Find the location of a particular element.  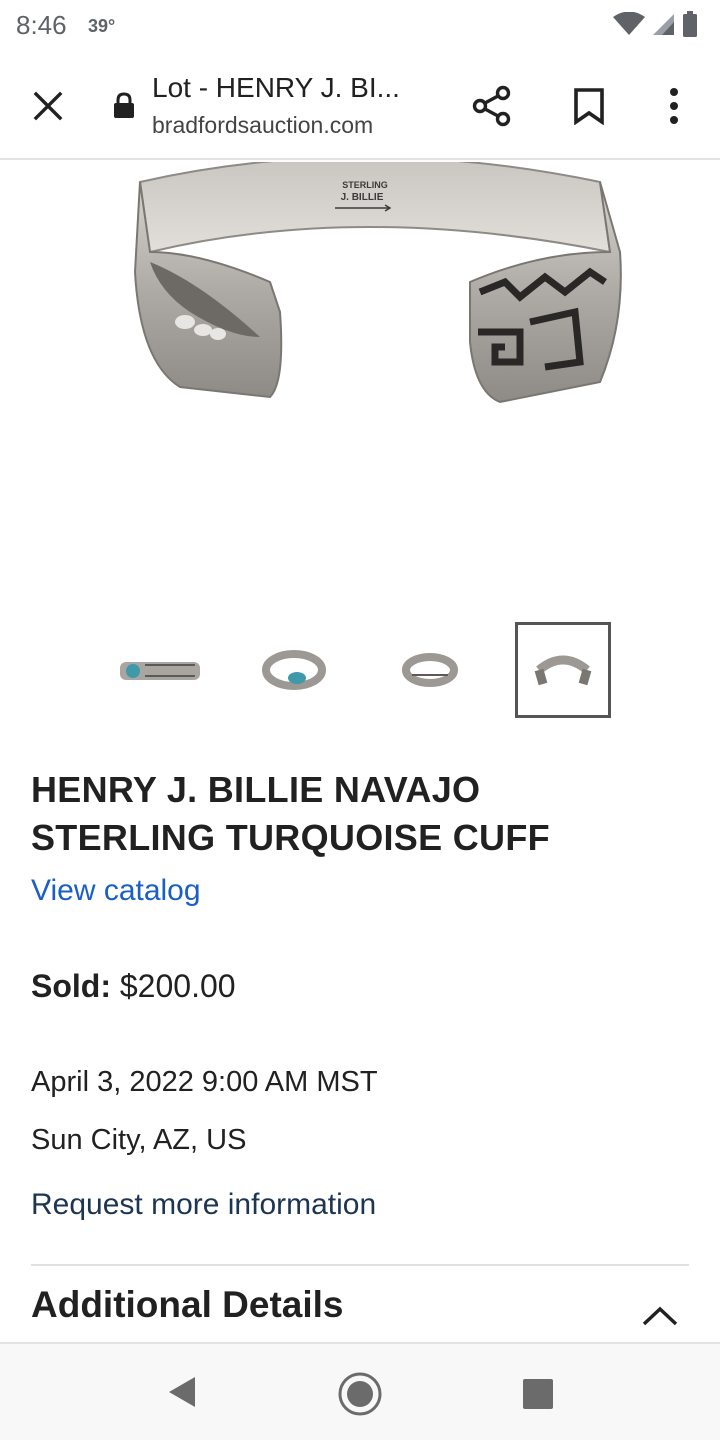

wifi-icon is located at coordinates (629, 23).